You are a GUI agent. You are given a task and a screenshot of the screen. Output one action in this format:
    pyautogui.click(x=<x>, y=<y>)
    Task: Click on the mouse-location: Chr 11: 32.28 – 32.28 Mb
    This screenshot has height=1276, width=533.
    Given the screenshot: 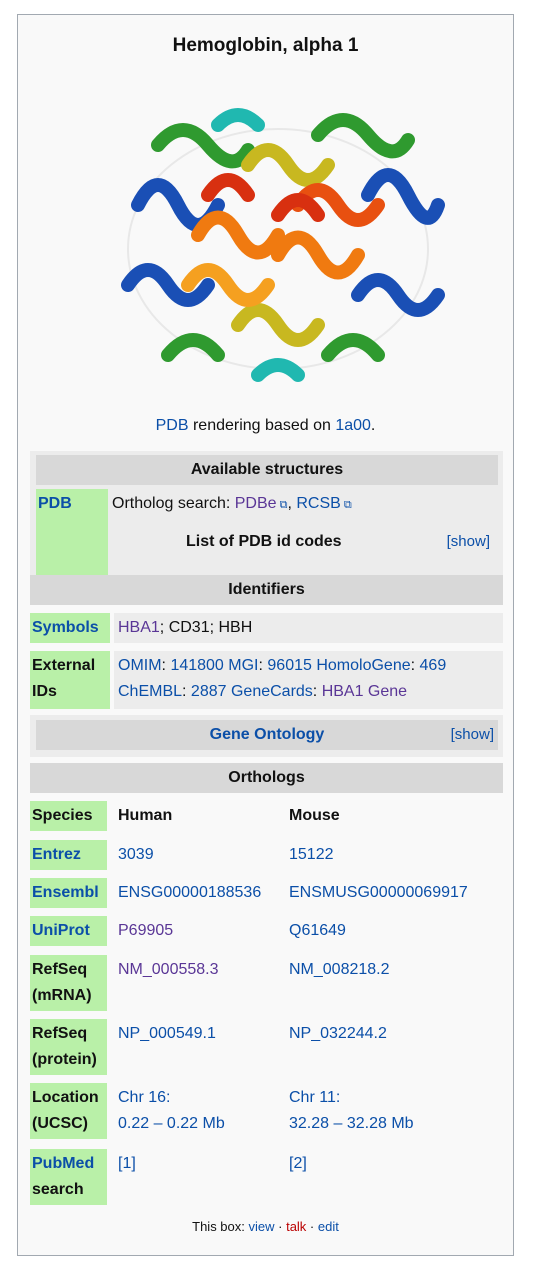 What is the action you would take?
    pyautogui.click(x=351, y=1111)
    